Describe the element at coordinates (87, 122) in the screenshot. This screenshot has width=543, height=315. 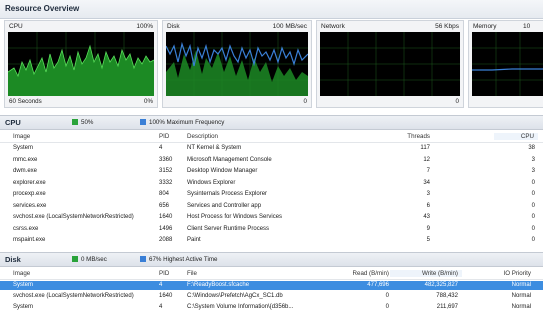
I see `cpu-usage-label: 50%` at that location.